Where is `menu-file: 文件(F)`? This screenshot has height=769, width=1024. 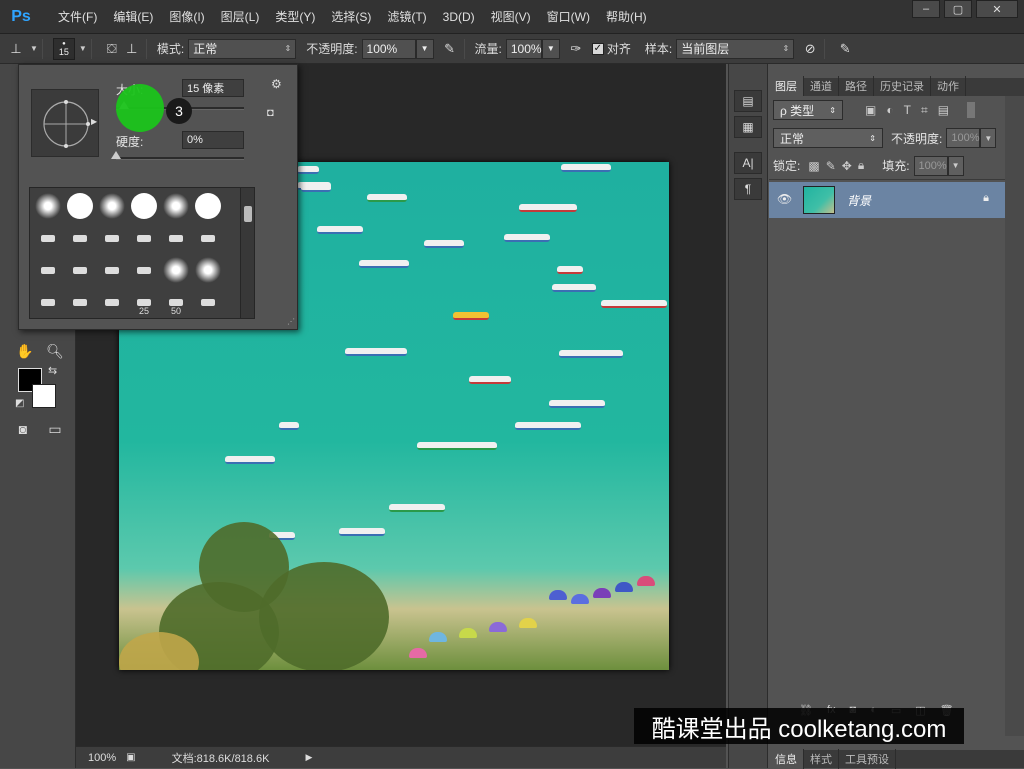 menu-file: 文件(F) is located at coordinates (77, 16).